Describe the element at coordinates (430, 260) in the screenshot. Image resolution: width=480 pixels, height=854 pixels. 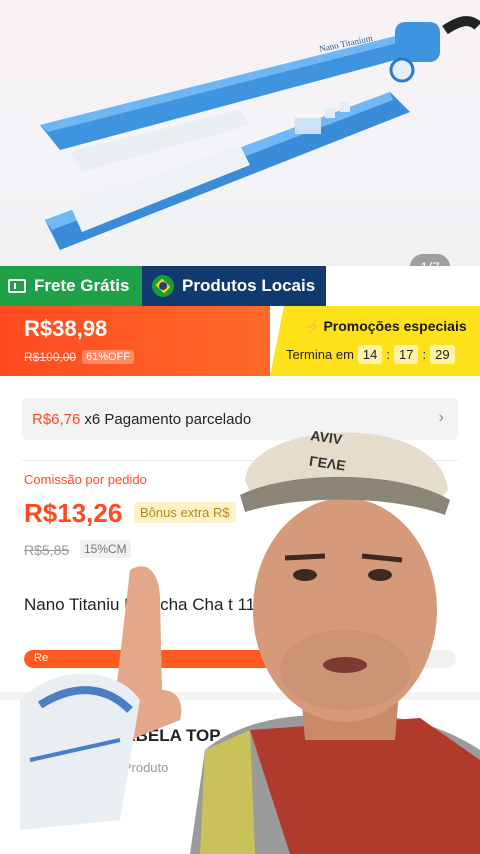
I see `image-page-indicator: 1/7` at that location.